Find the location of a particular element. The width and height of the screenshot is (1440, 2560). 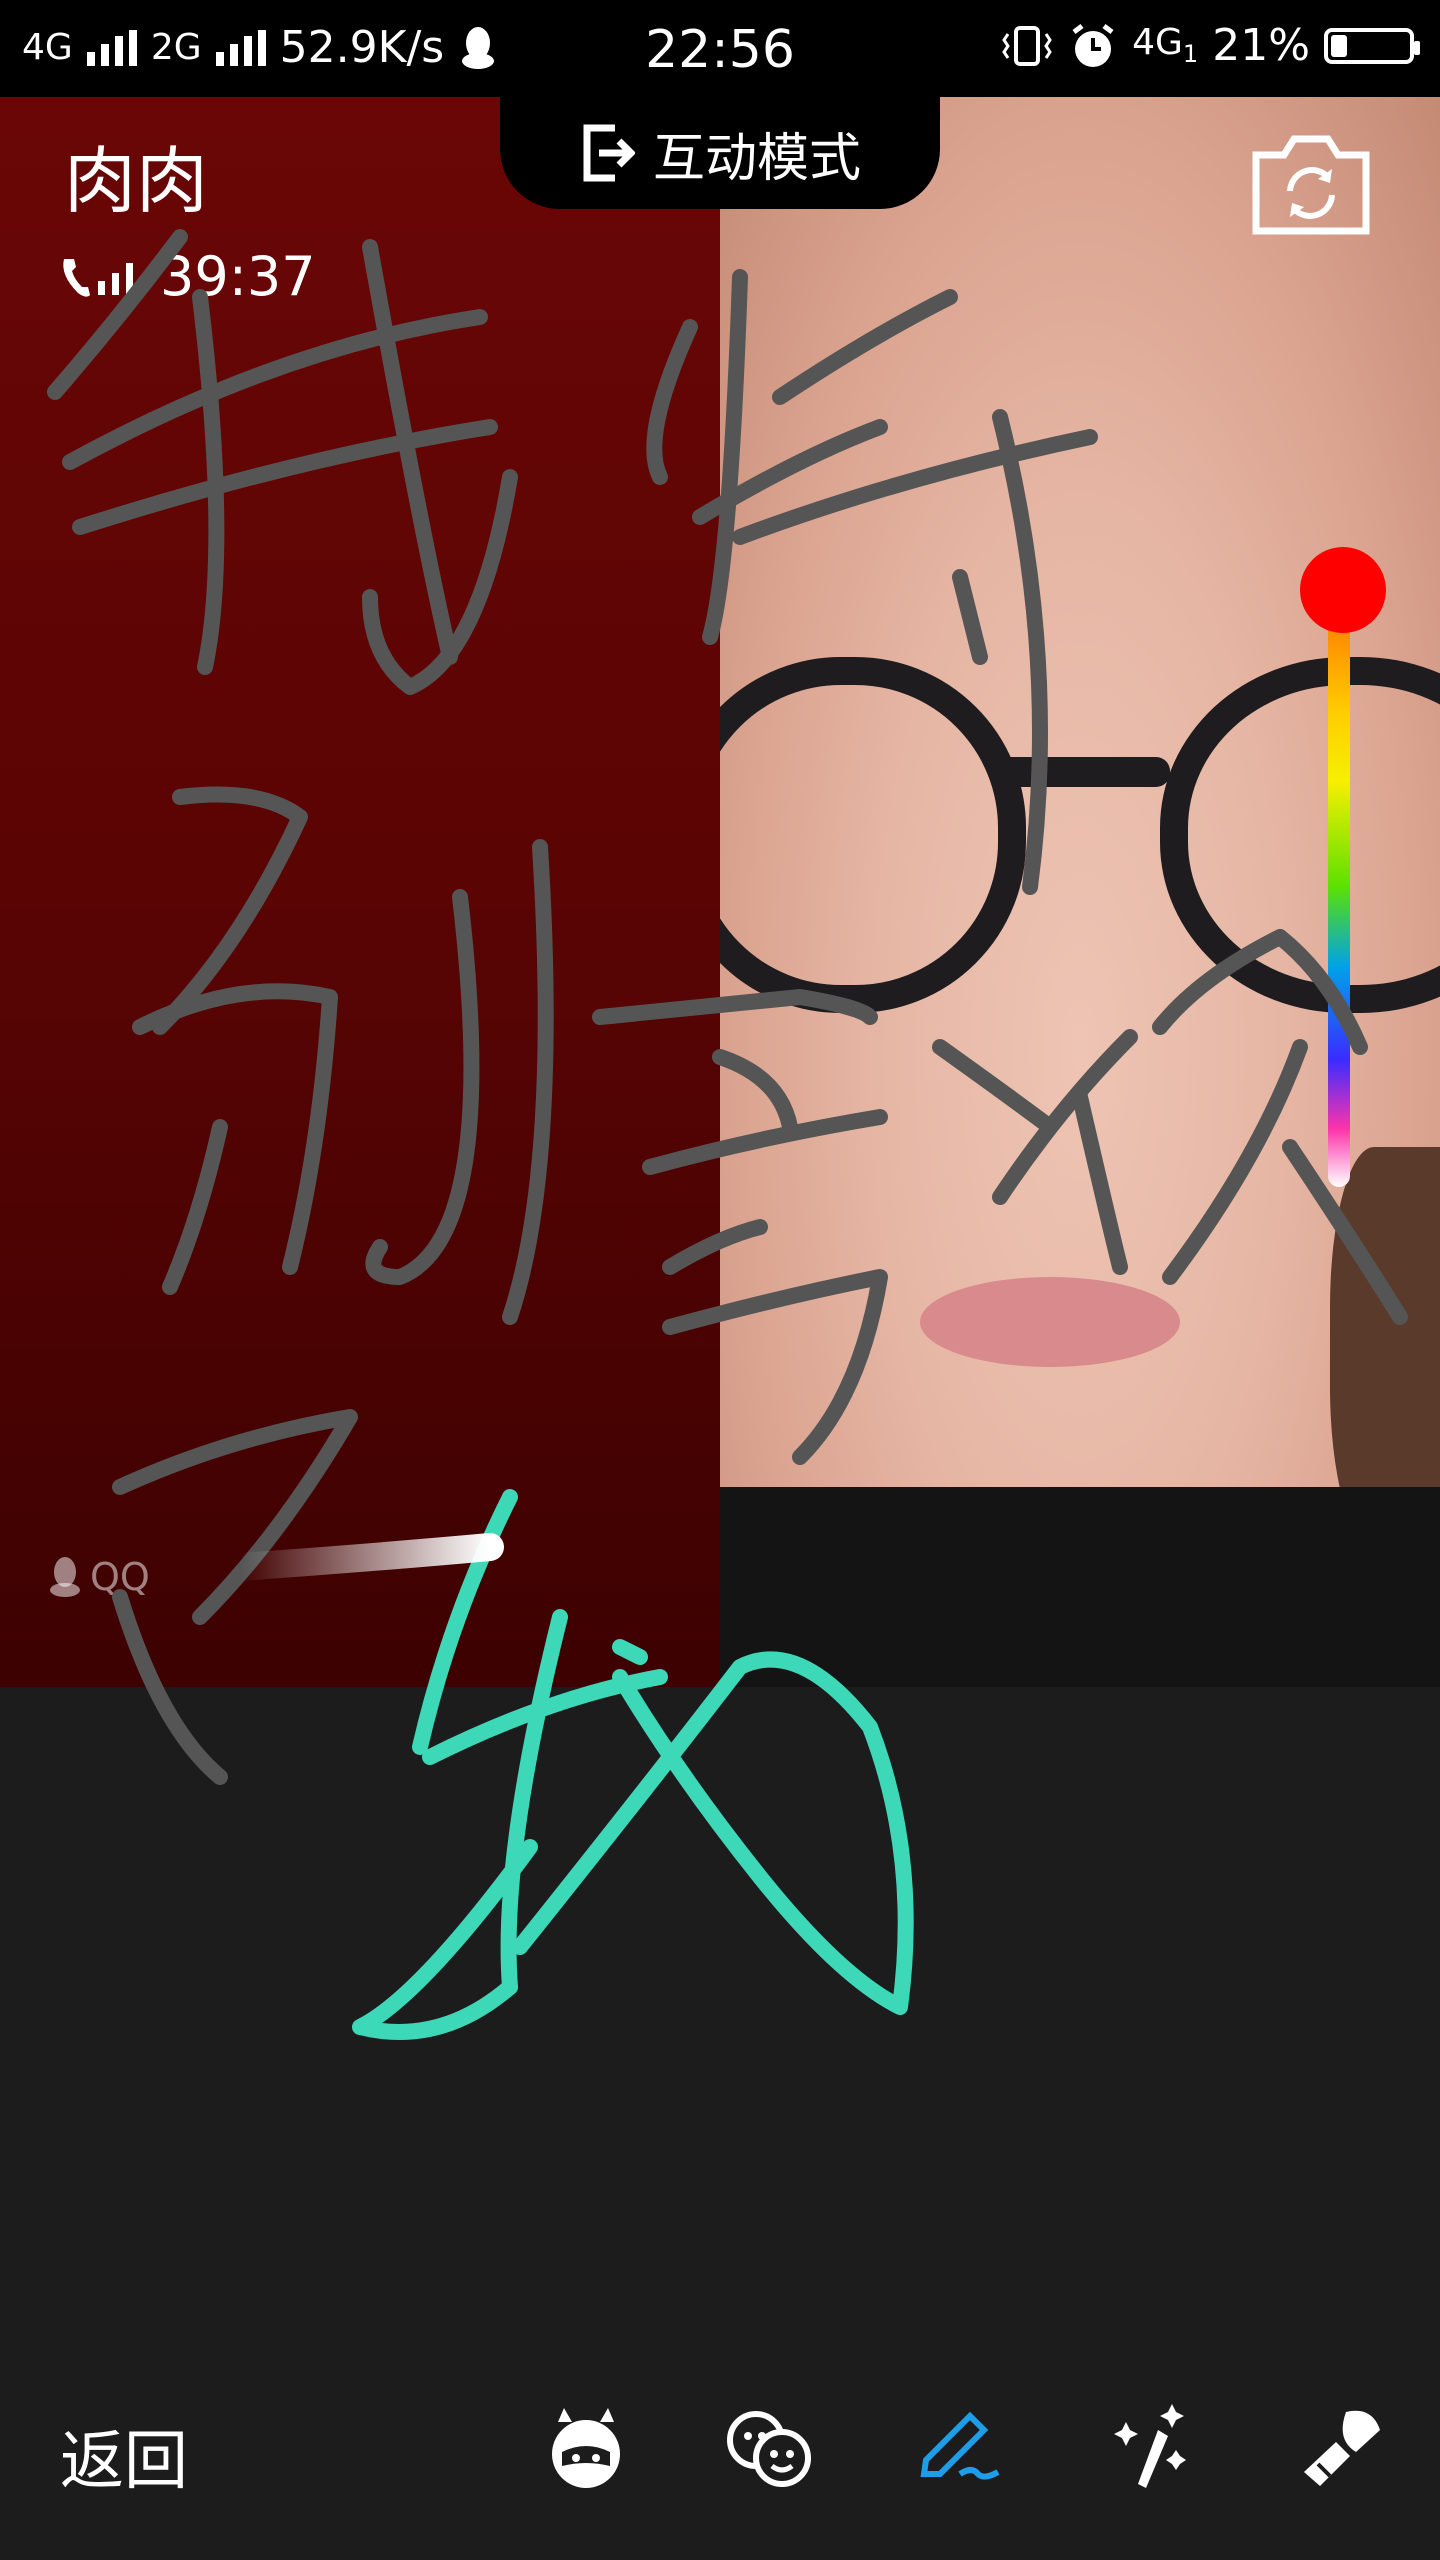

video-glasses-right is located at coordinates (1300, 835).